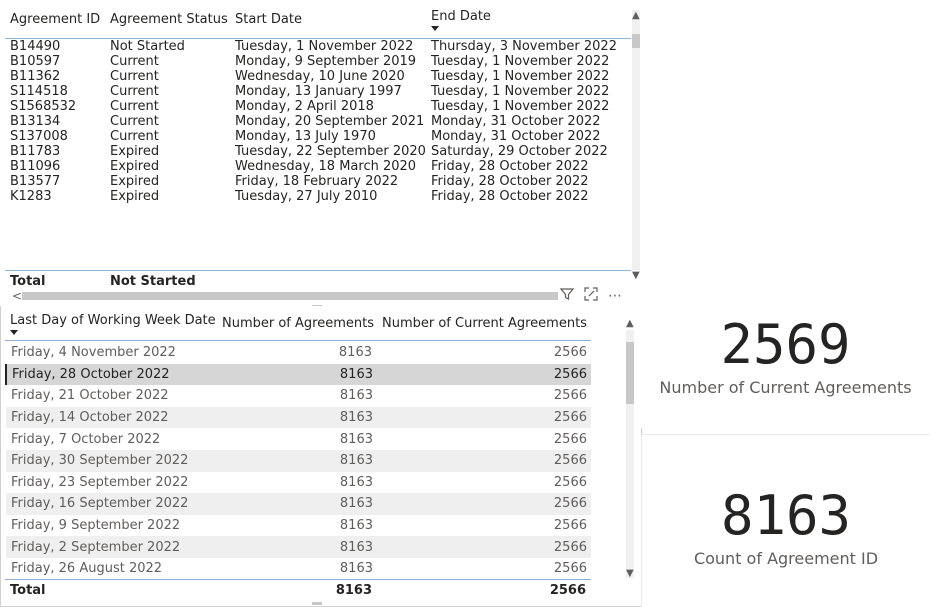  Describe the element at coordinates (567, 296) in the screenshot. I see `filter-icon` at that location.